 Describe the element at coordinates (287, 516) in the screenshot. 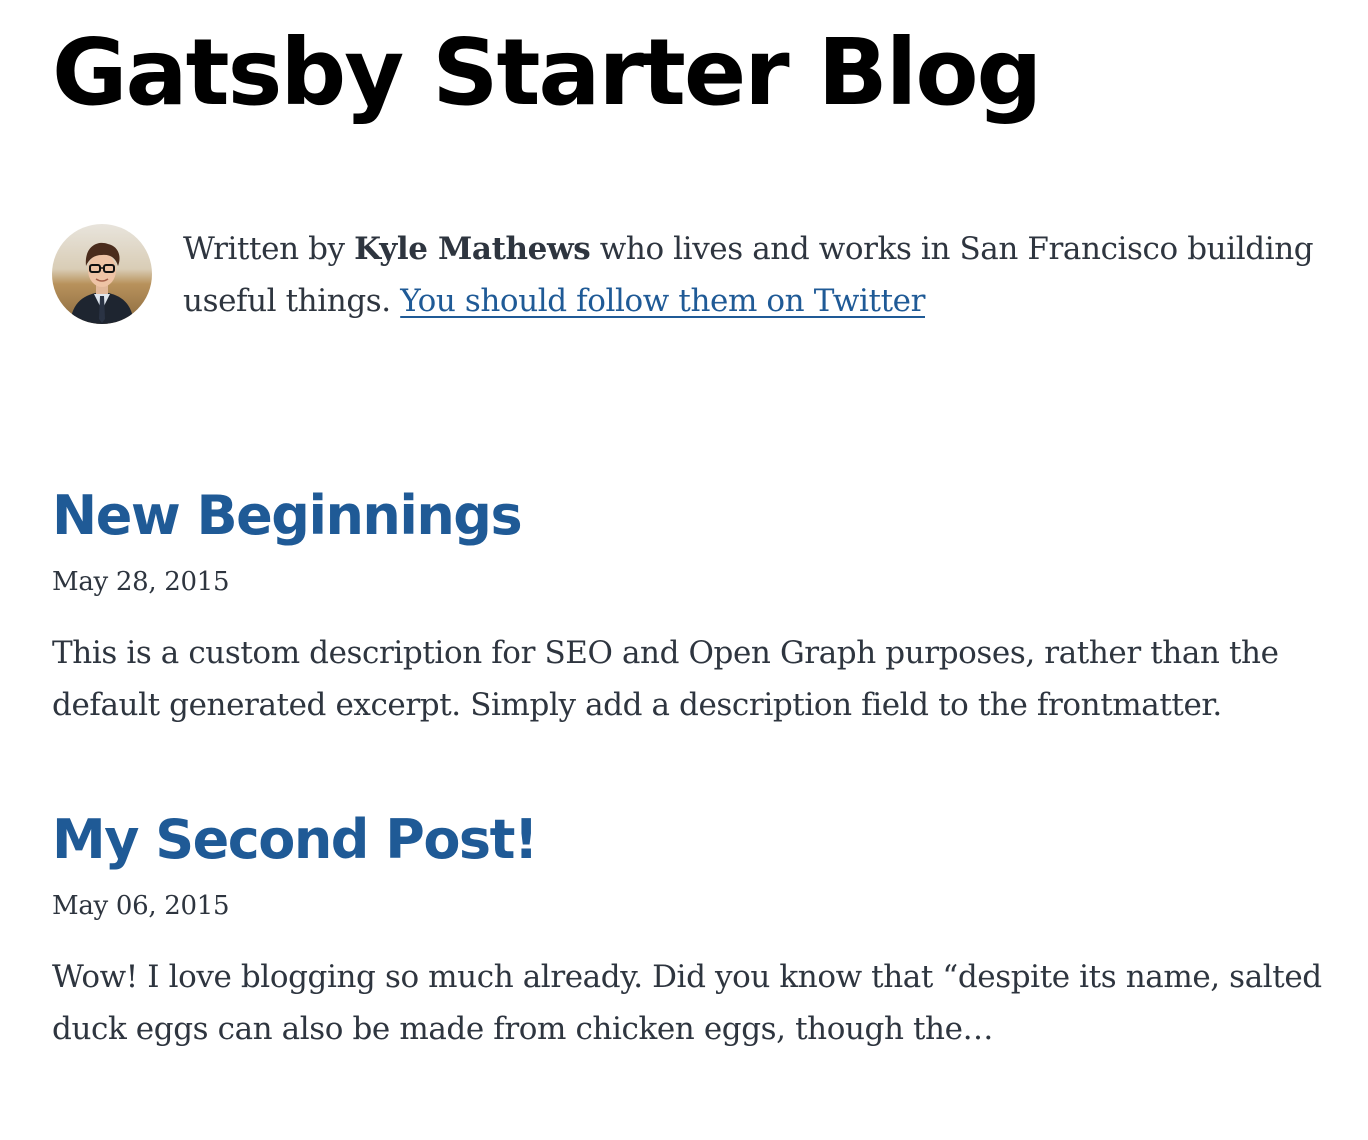

I see `post-title-link: New Beginnings` at that location.